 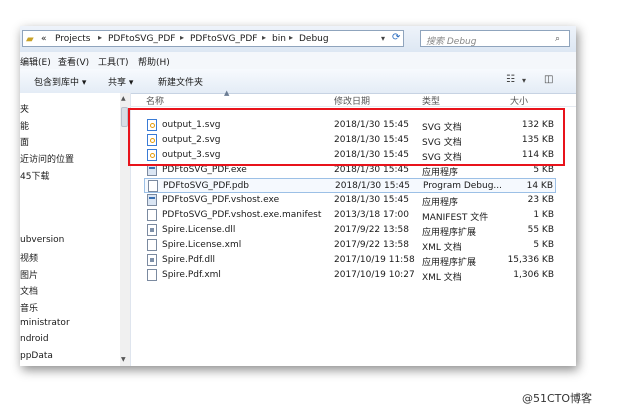 What do you see at coordinates (29, 307) in the screenshot?
I see `nav-item-music: 音乐` at bounding box center [29, 307].